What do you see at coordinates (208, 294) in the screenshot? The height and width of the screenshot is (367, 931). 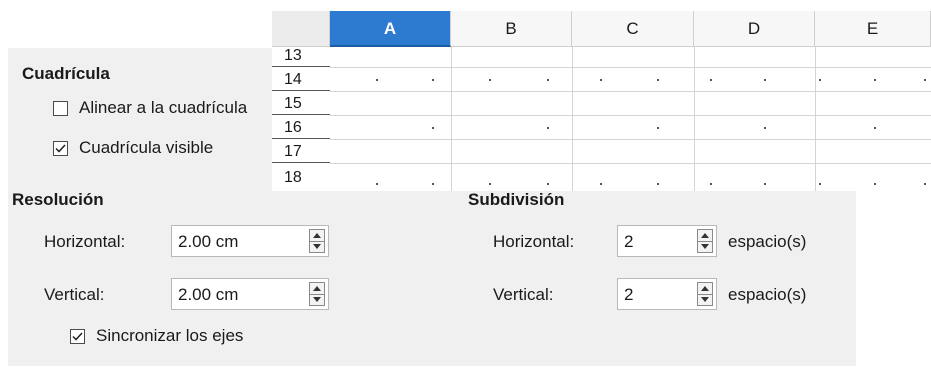 I see `resolution-vertical-value: 2.00 cm` at bounding box center [208, 294].